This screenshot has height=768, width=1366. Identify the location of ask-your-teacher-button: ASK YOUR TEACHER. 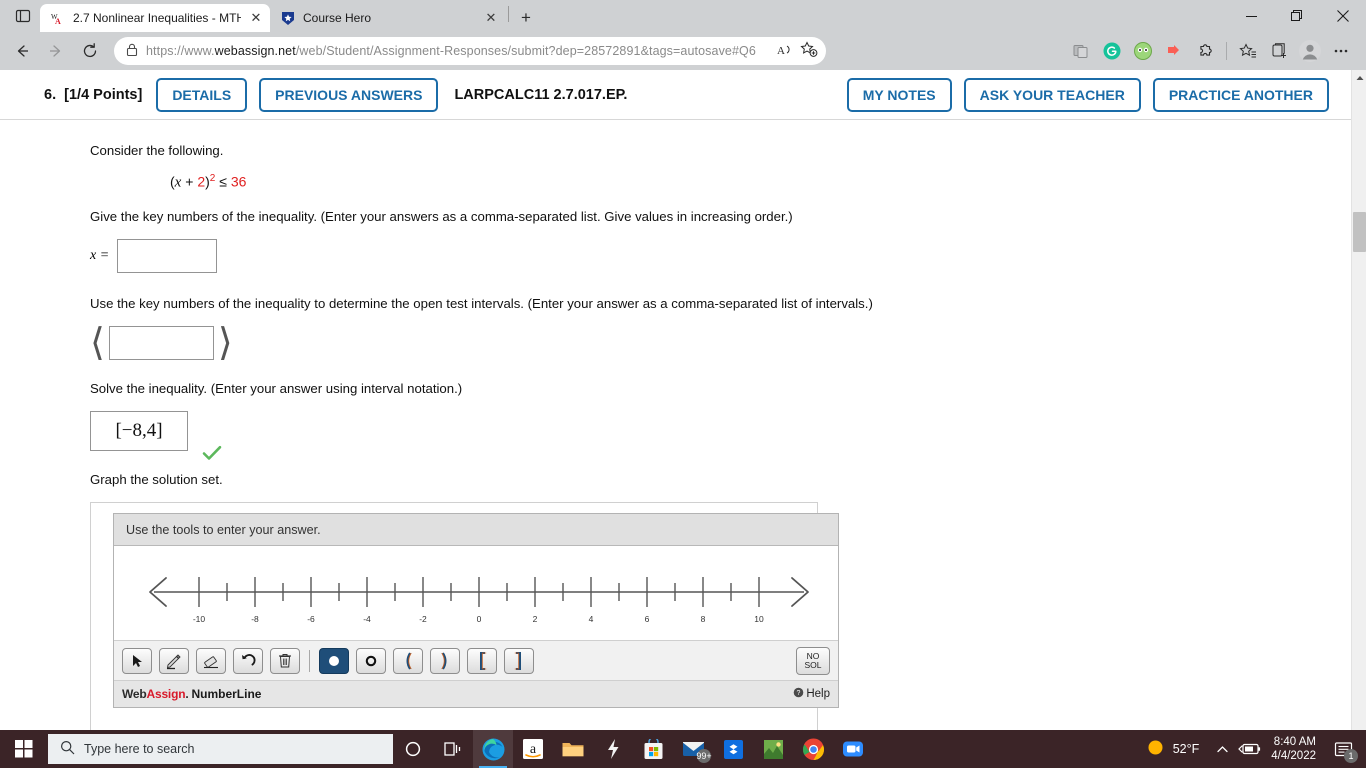
(1052, 94).